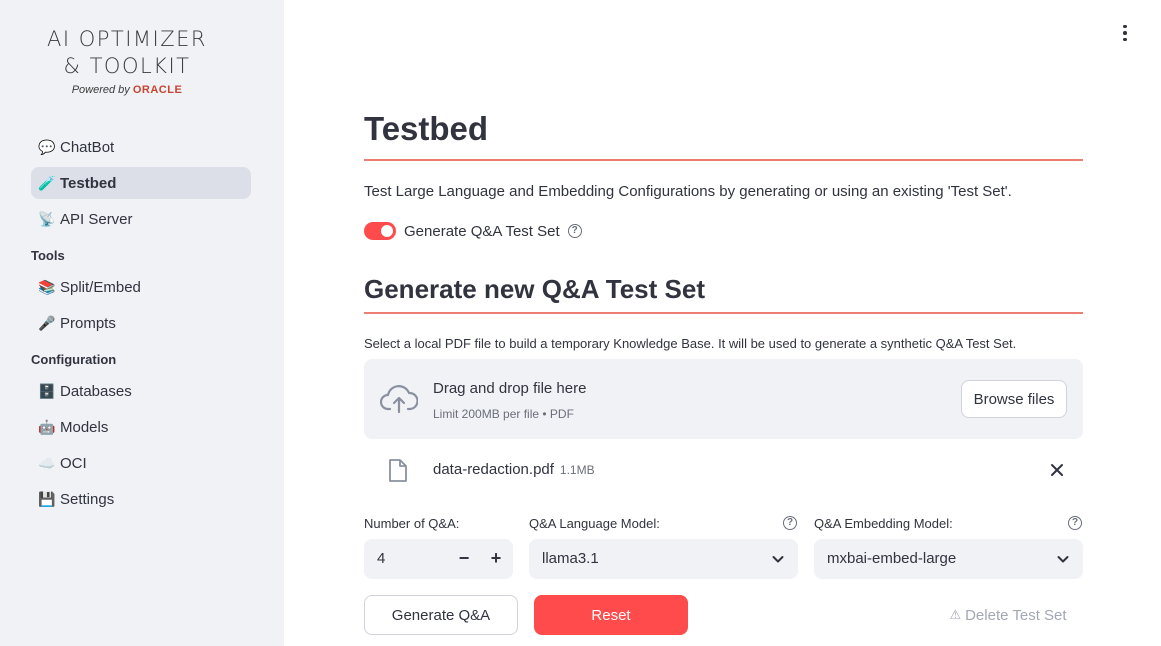  I want to click on generate-qa-toggle, so click(380, 231).